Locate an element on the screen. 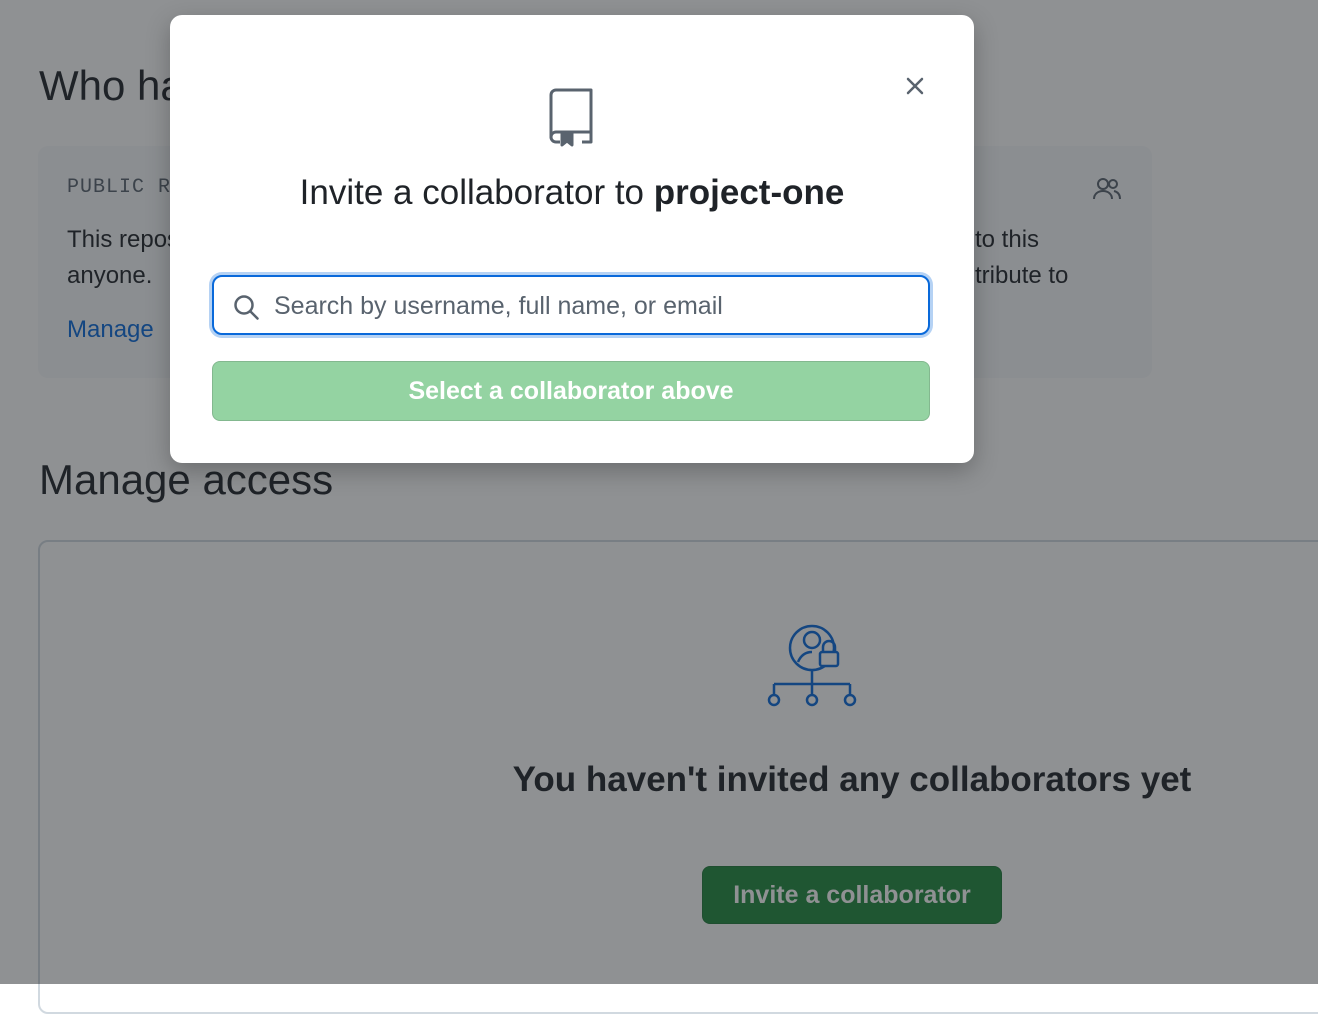 The height and width of the screenshot is (1014, 1318). dialog-title: Invite a collaborator to project-one is located at coordinates (572, 193).